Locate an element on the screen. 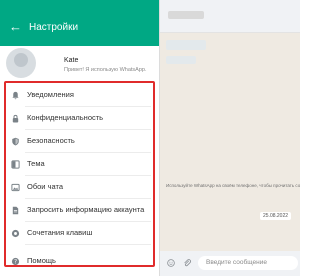 This screenshot has height=276, width=320. menu-item-label: Помощь is located at coordinates (41, 260).